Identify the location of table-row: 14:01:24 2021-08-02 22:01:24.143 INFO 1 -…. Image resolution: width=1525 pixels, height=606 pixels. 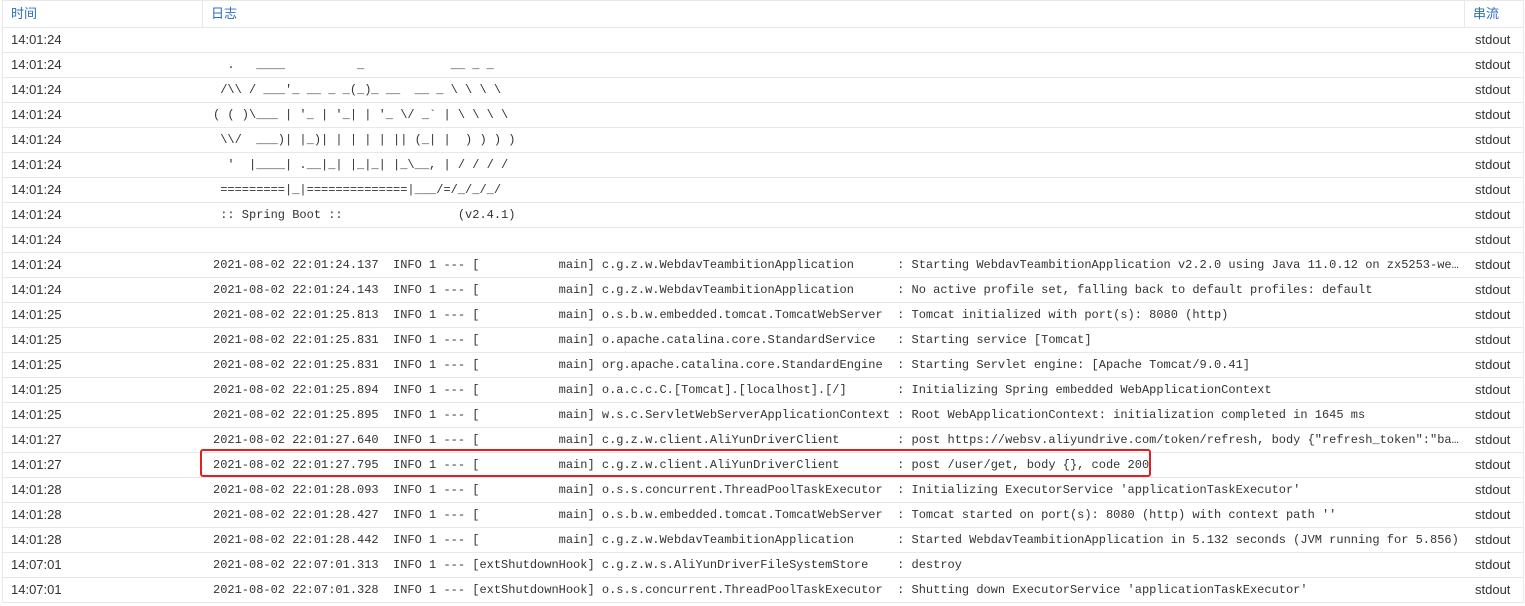
(763, 290).